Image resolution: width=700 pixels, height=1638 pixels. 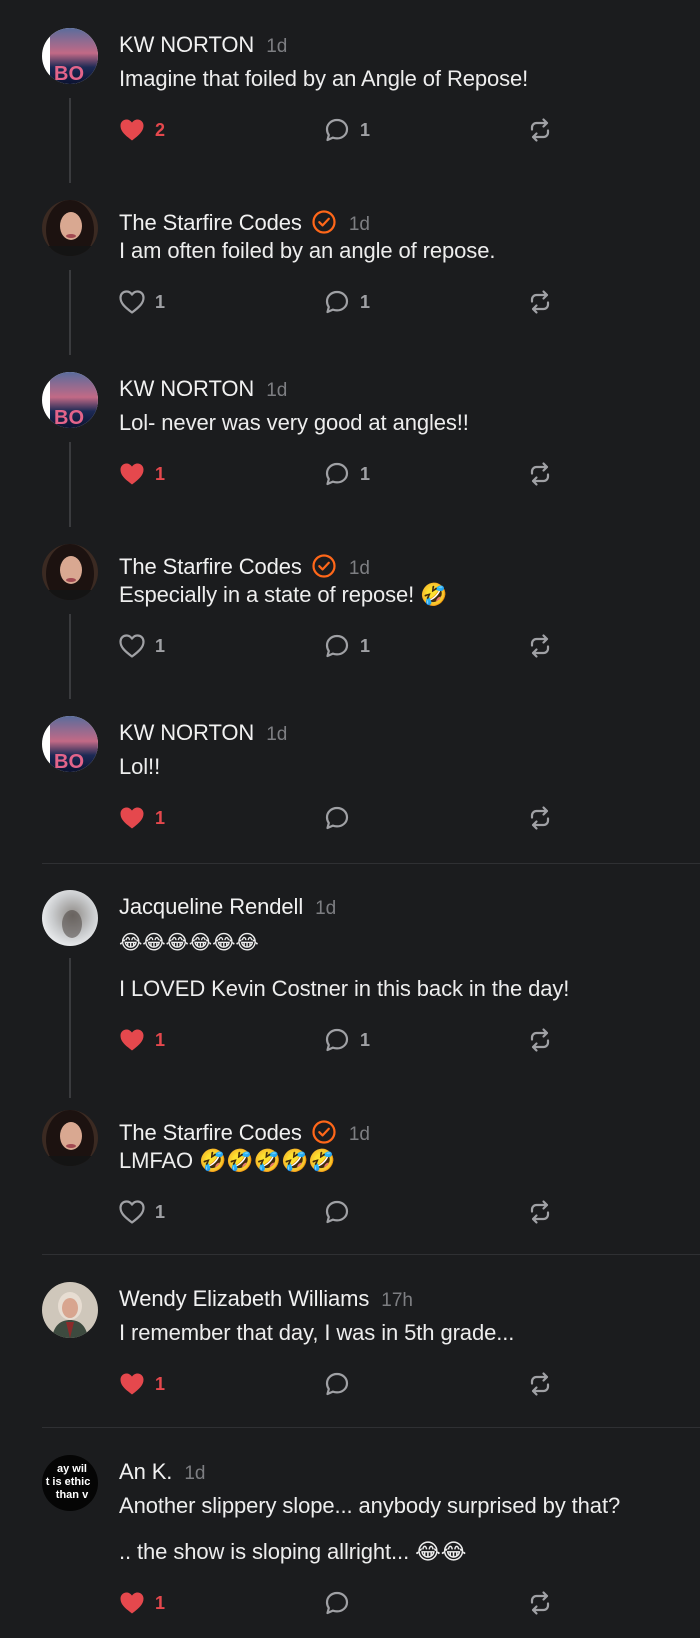 I want to click on avatar: ay wil t is ethic than v, so click(x=70, y=1483).